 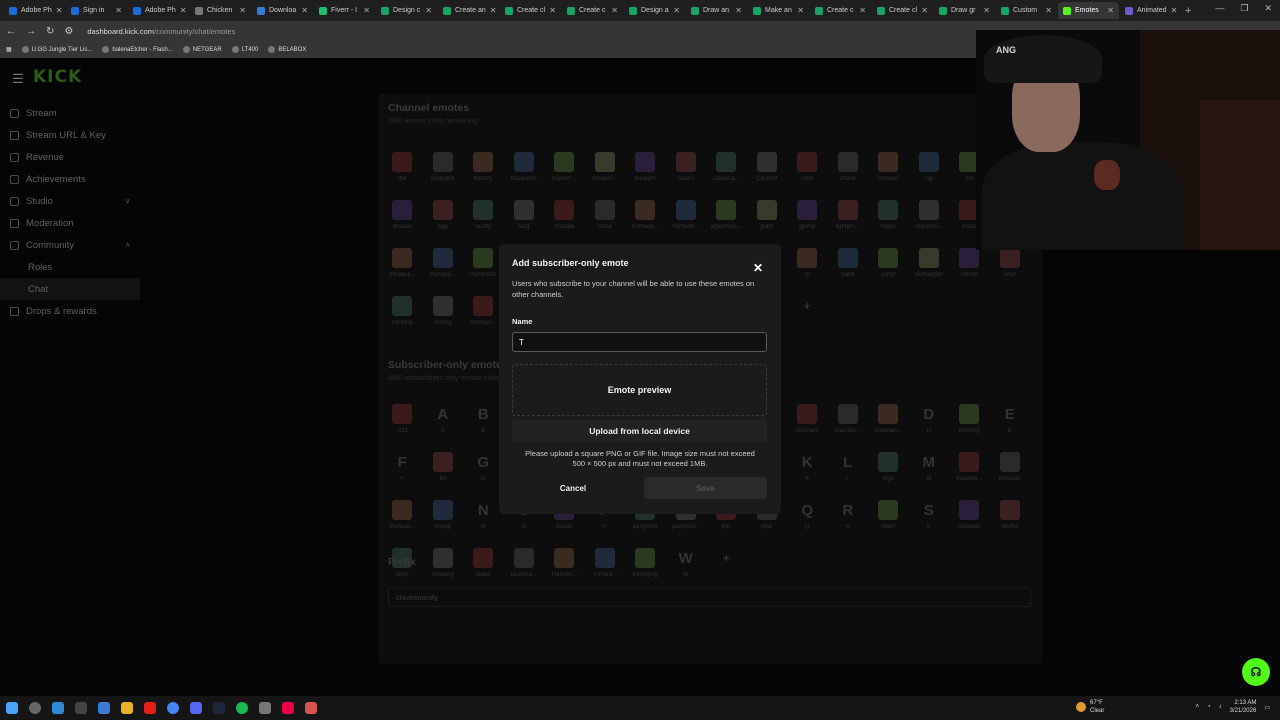 I want to click on browser-tab: Draw gr ✕, so click(x=964, y=10).